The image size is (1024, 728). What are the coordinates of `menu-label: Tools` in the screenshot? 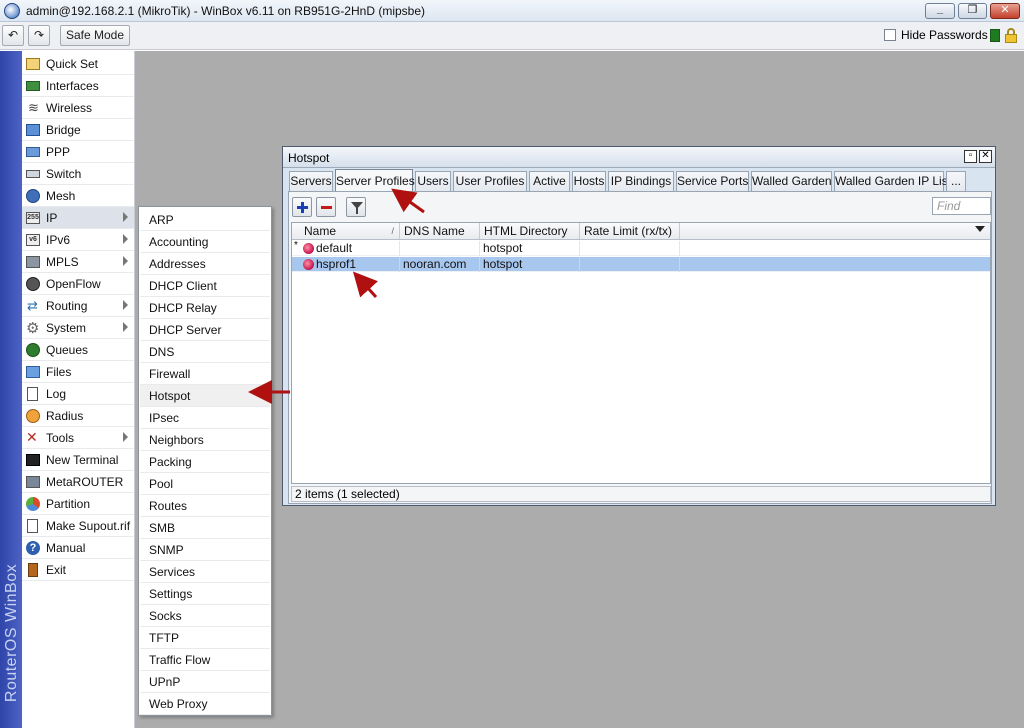 It's located at (60, 437).